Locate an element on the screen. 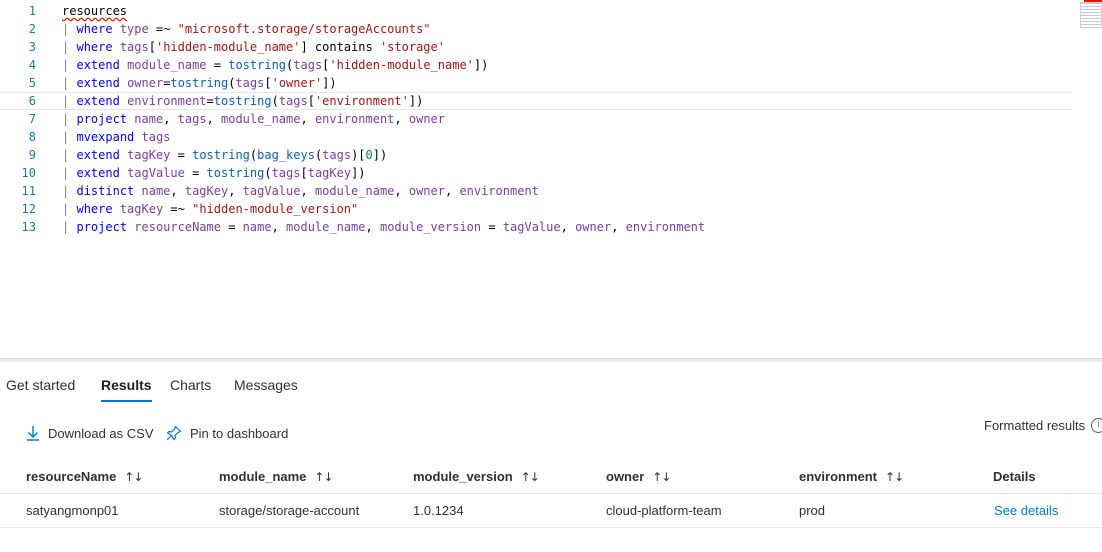 This screenshot has height=552, width=1102. line-number: 2 is located at coordinates (32, 29).